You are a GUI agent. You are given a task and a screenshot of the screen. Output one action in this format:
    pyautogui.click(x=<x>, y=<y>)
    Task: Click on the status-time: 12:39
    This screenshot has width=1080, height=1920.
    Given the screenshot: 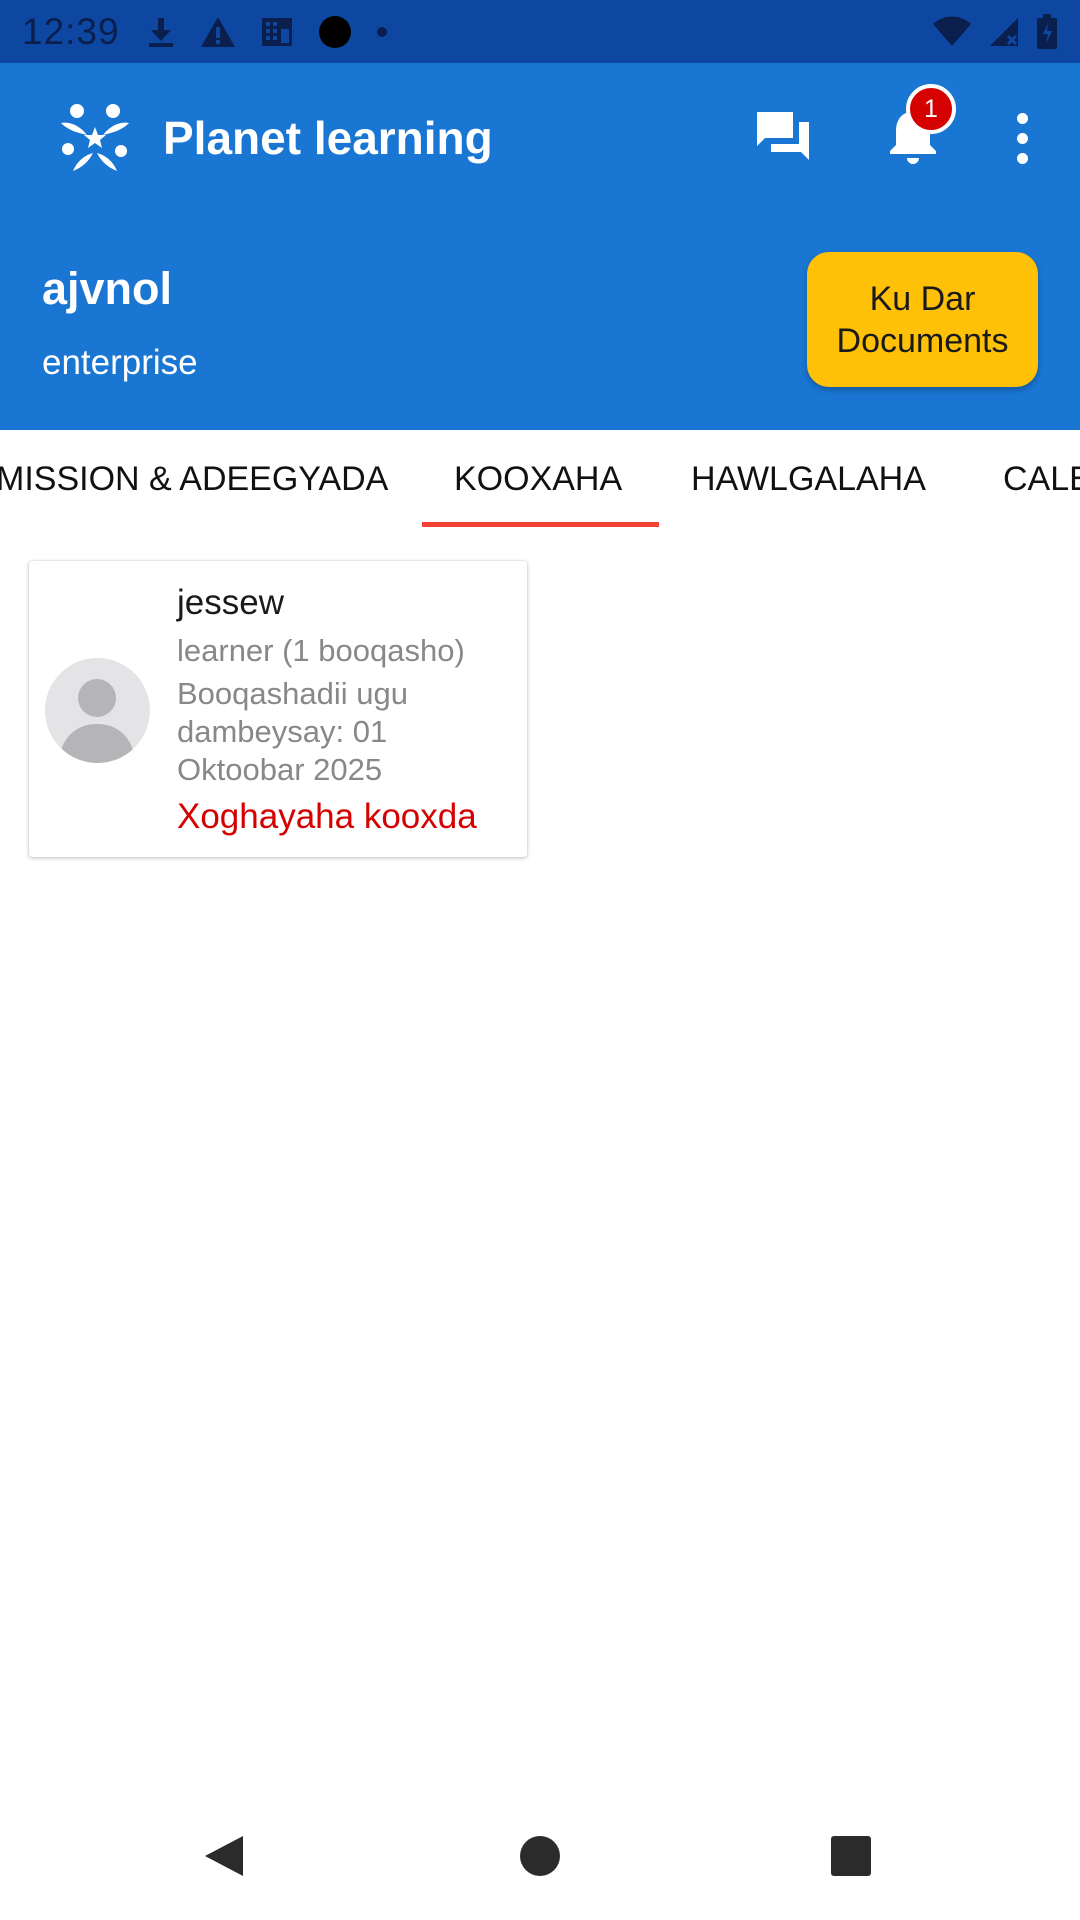 What is the action you would take?
    pyautogui.click(x=71, y=31)
    